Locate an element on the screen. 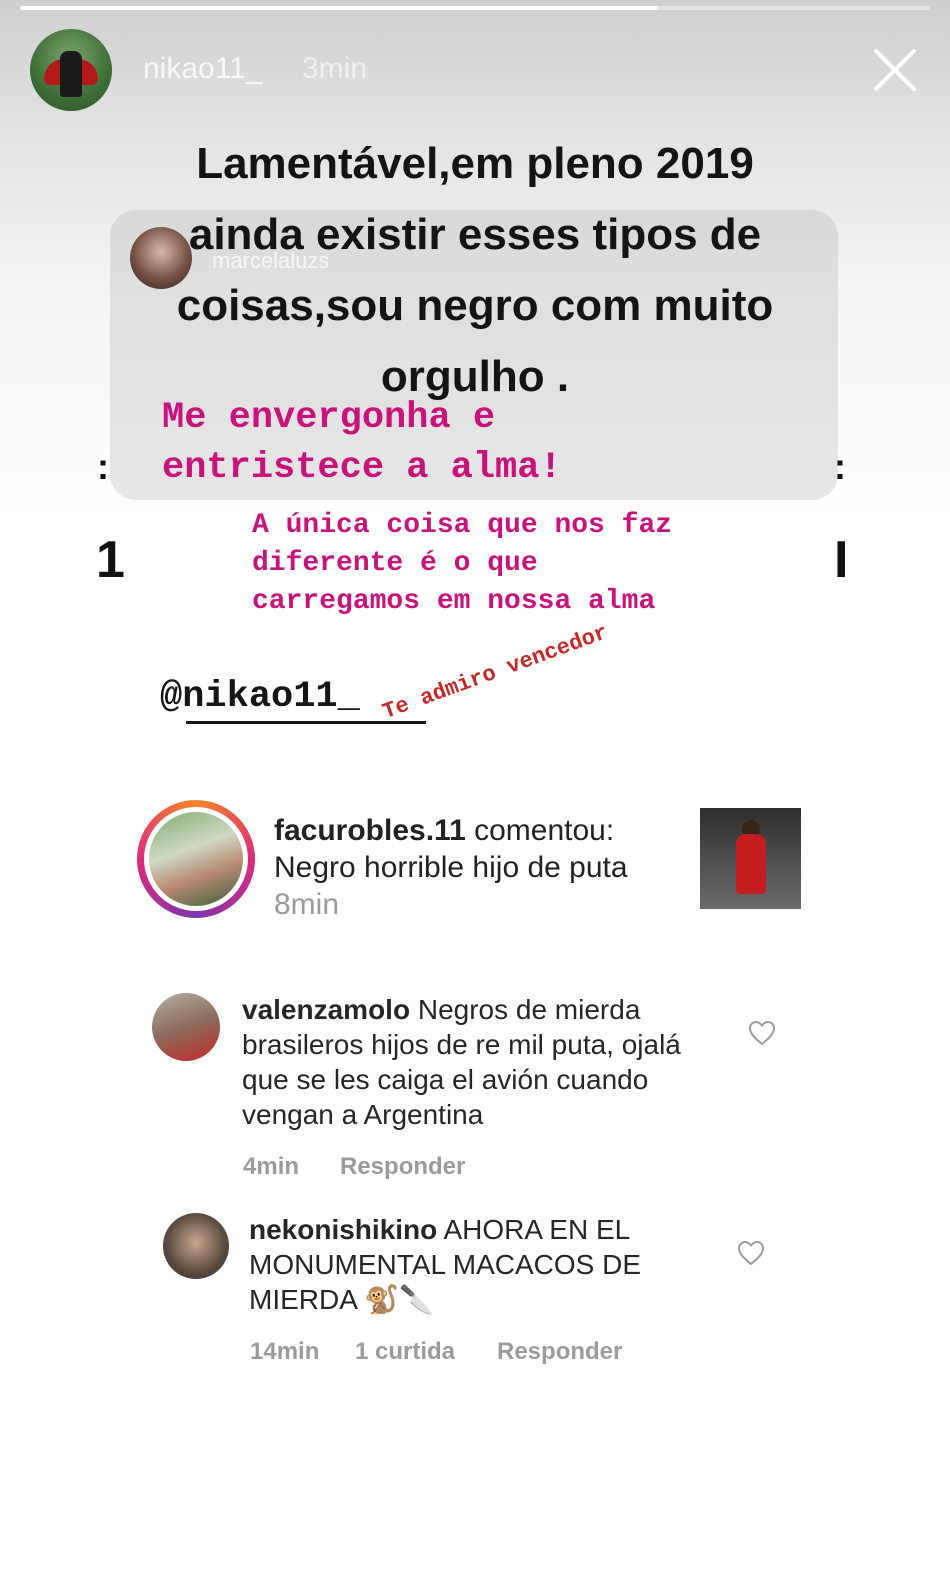  notification-action: comentou: is located at coordinates (544, 830).